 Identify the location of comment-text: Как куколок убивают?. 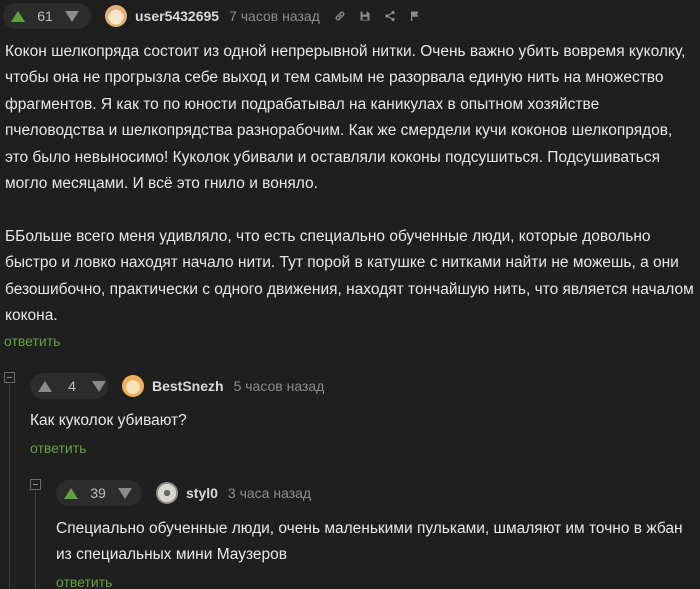
(108, 421).